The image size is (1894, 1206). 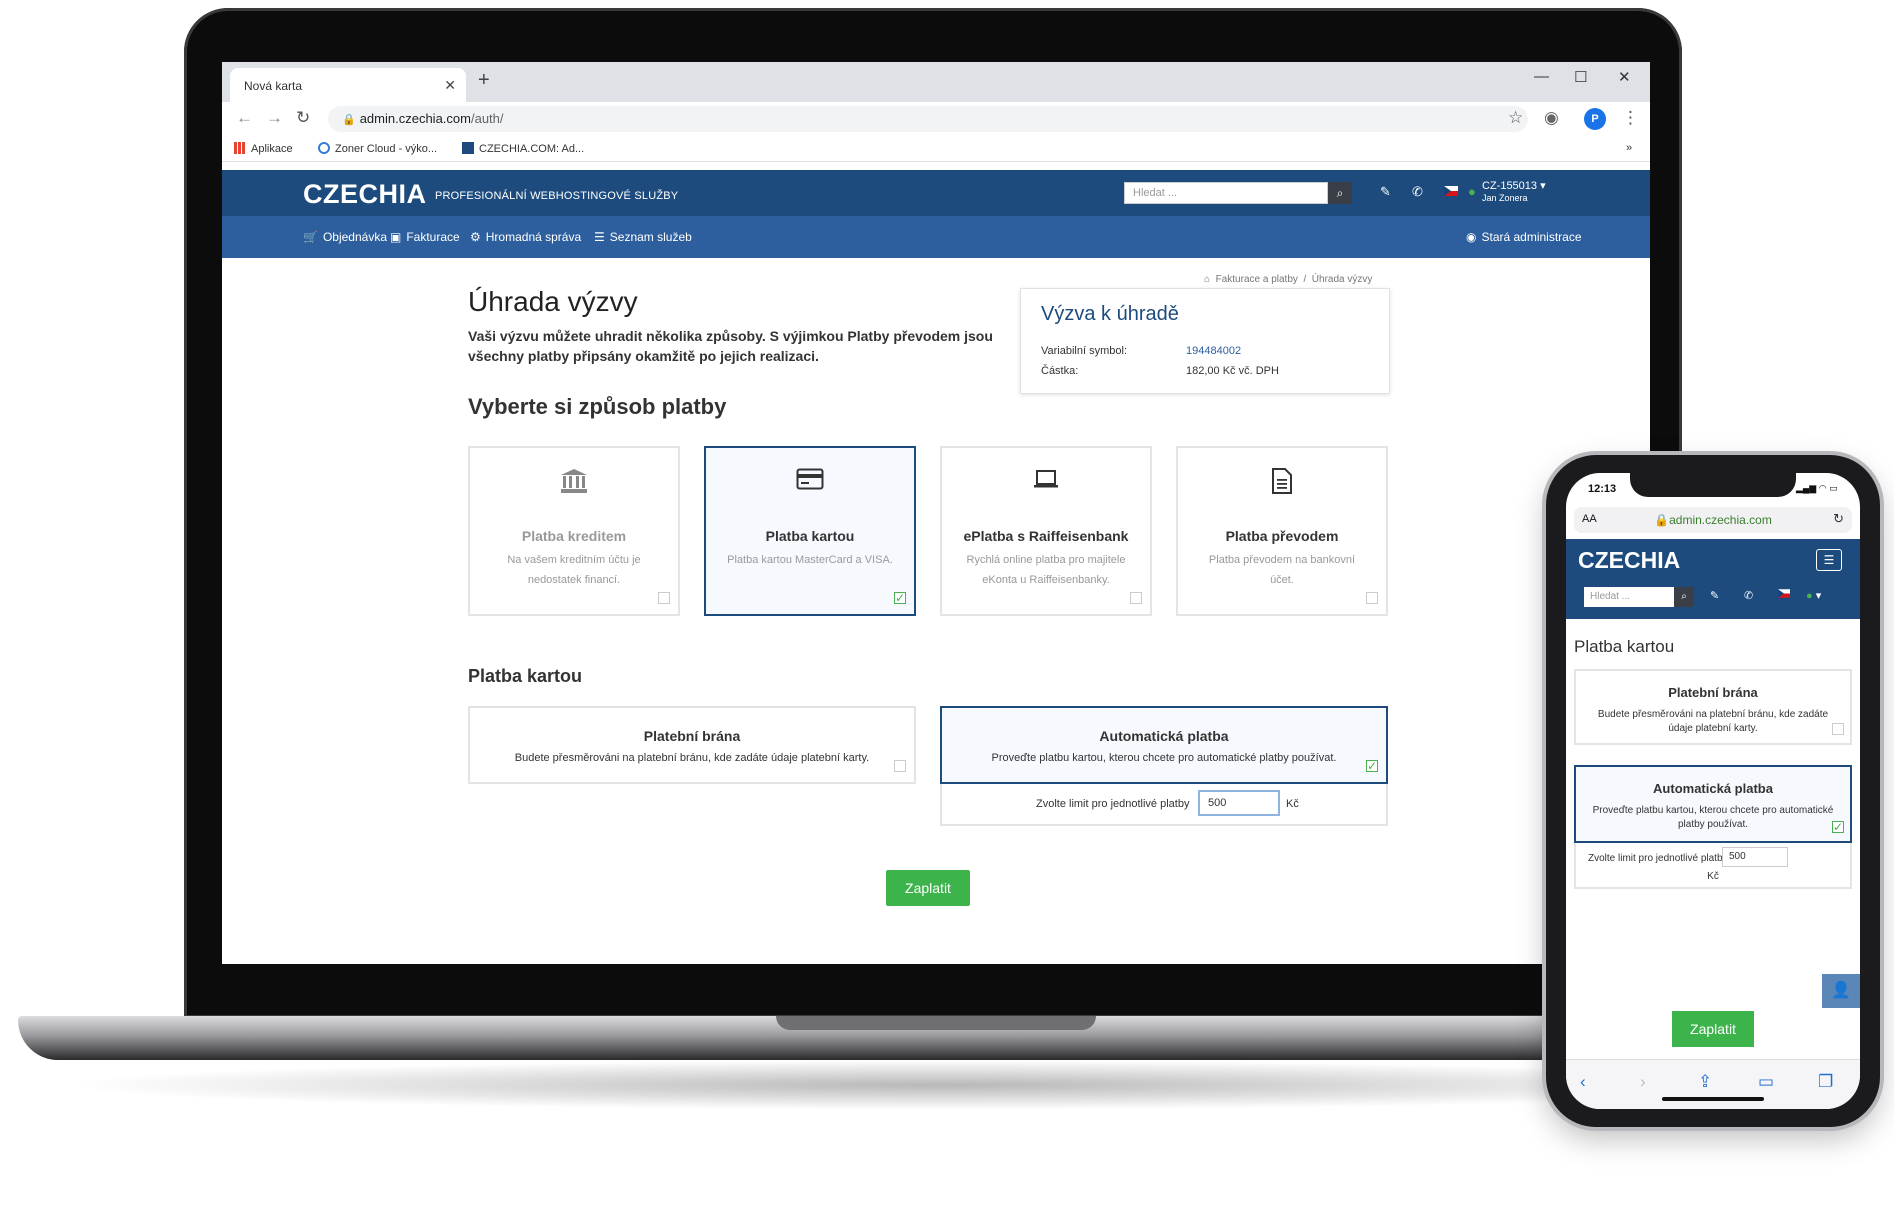 I want to click on bookmarks-more-icon: », so click(x=1629, y=148).